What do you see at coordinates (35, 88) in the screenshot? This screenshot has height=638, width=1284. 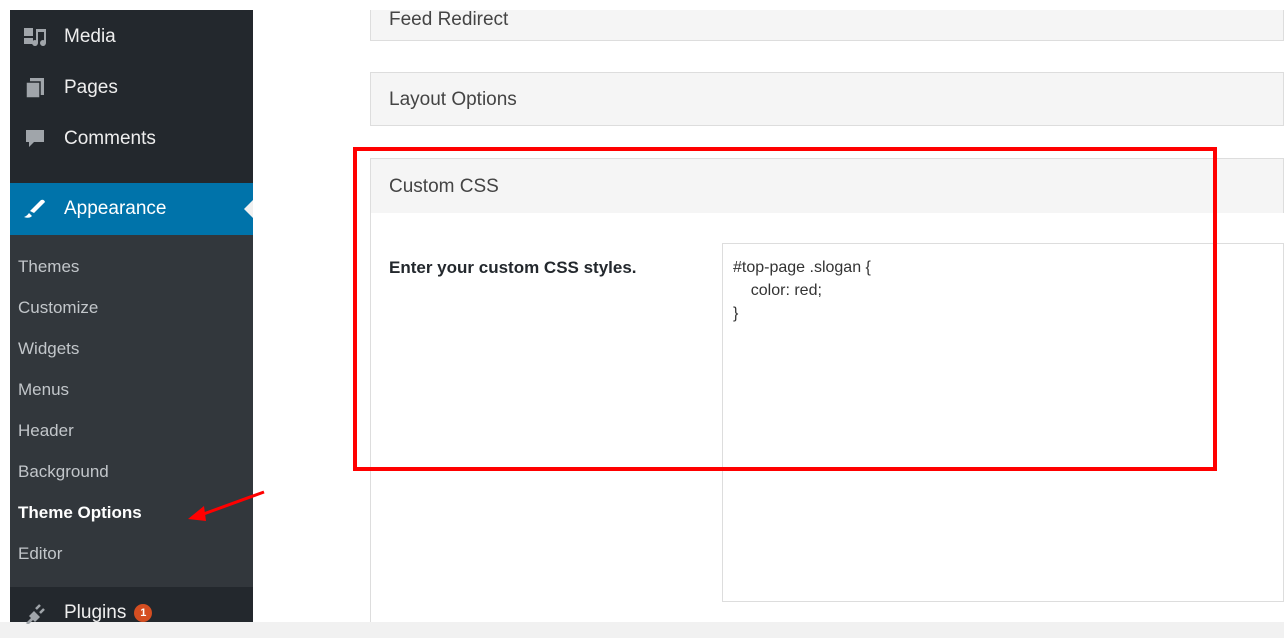 I see `pages-icon` at bounding box center [35, 88].